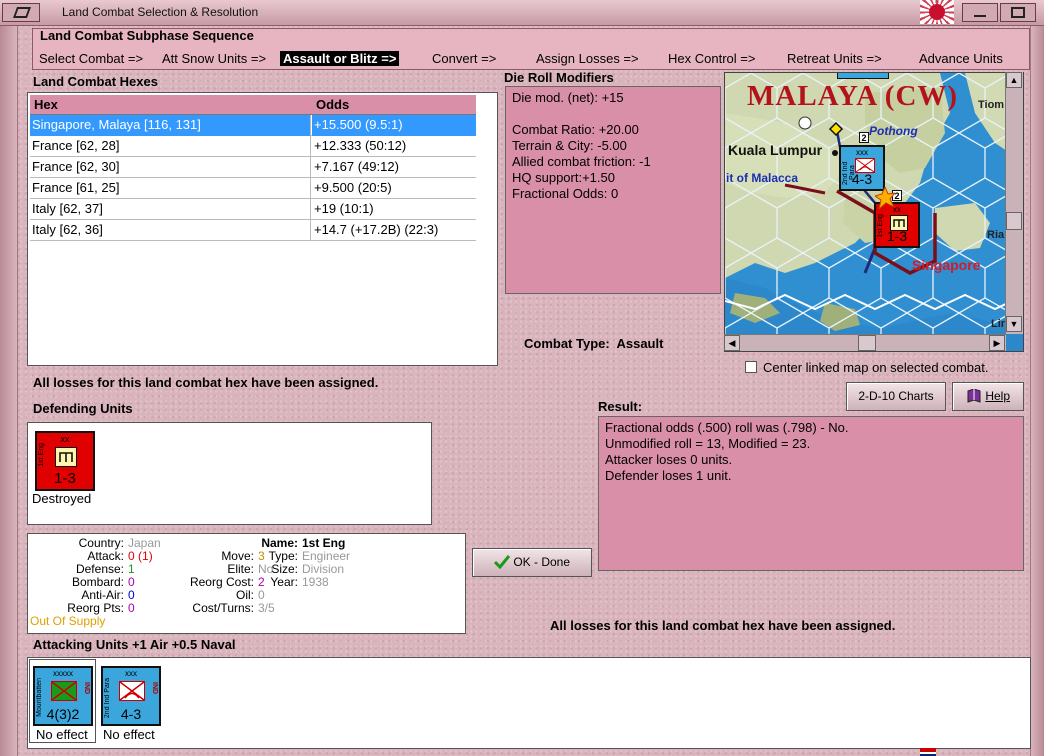 This screenshot has width=1044, height=756. What do you see at coordinates (885, 198) in the screenshot?
I see `explosion-icon` at bounding box center [885, 198].